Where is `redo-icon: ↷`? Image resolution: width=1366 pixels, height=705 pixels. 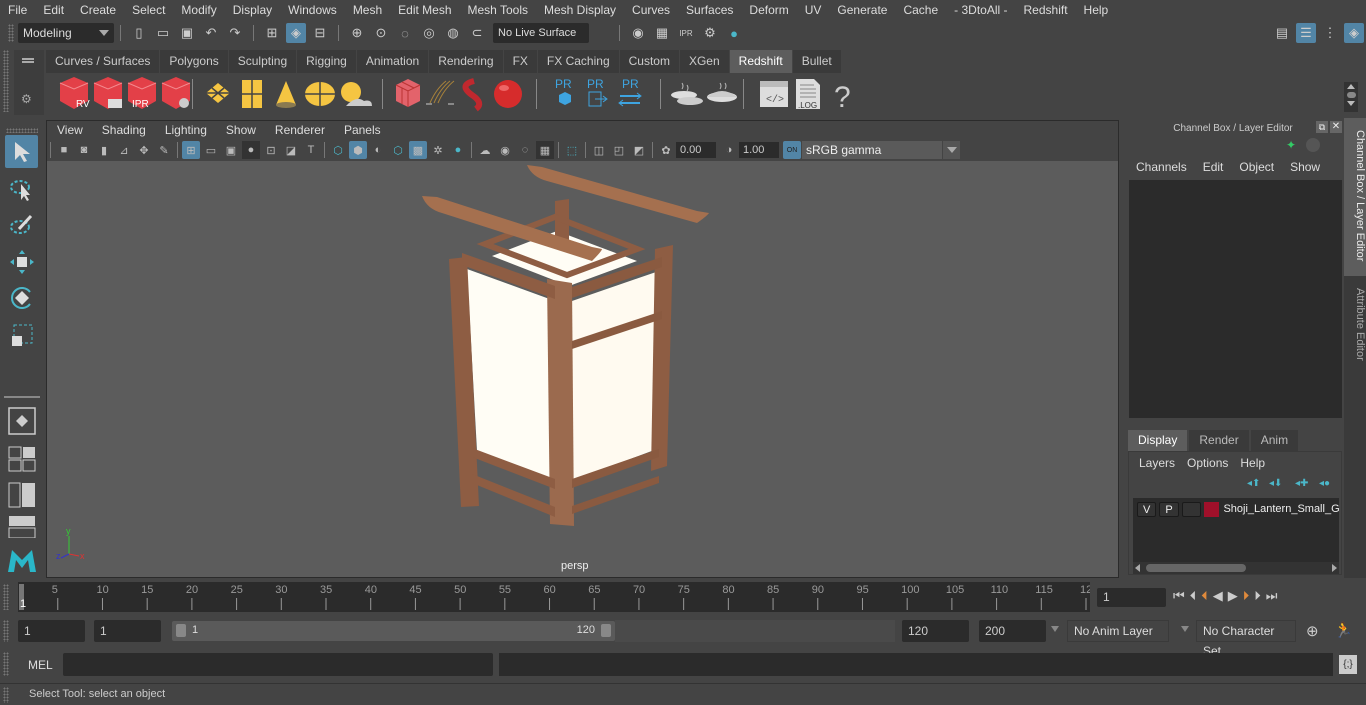 redo-icon: ↷ is located at coordinates (235, 33).